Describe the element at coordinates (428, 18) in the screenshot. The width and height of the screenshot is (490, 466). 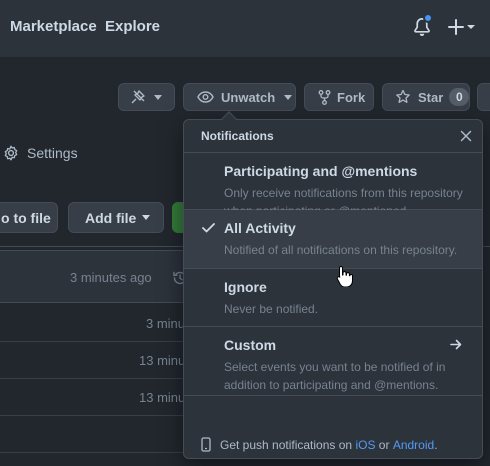
I see `unread-indicator-dot` at that location.